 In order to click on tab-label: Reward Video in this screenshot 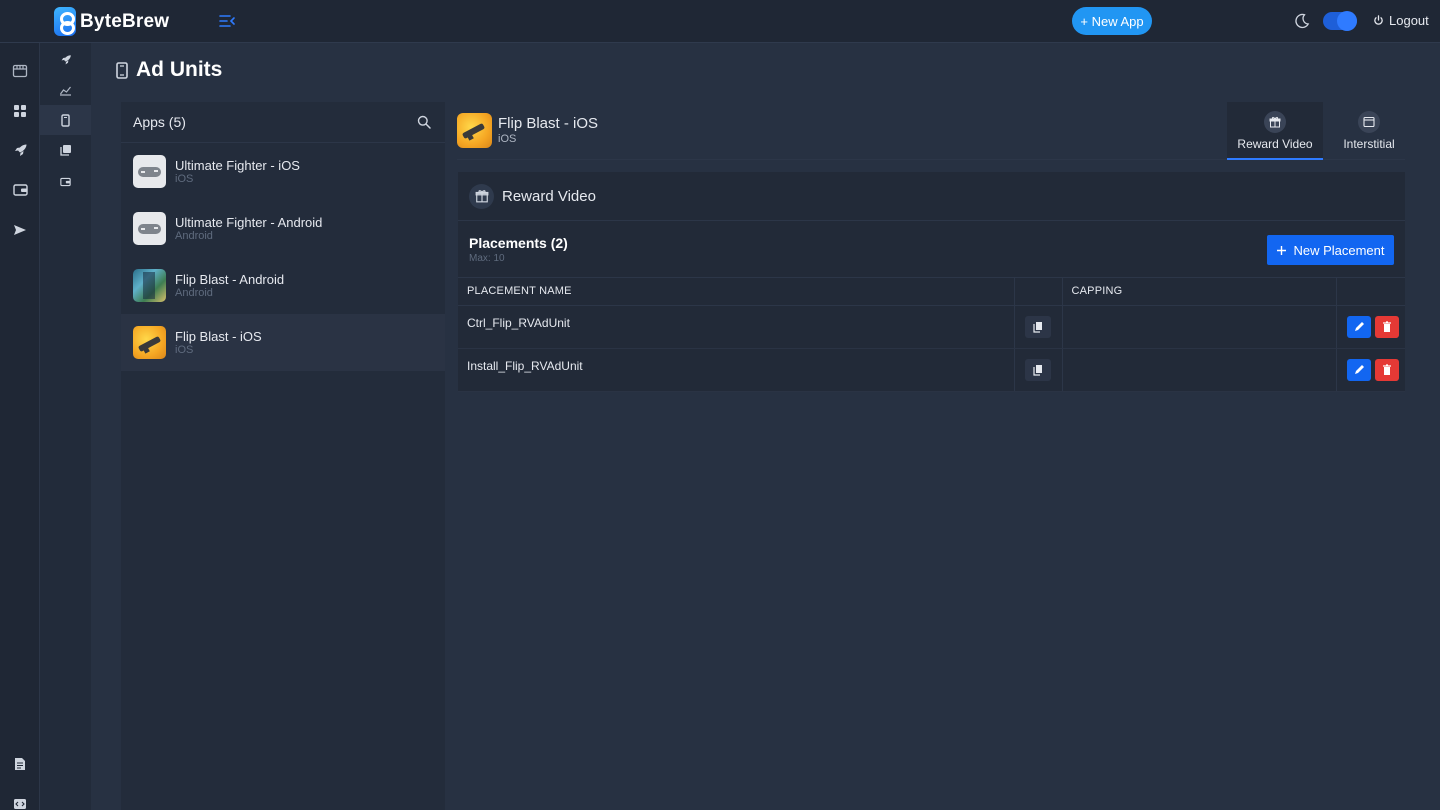, I will do `click(1275, 144)`.